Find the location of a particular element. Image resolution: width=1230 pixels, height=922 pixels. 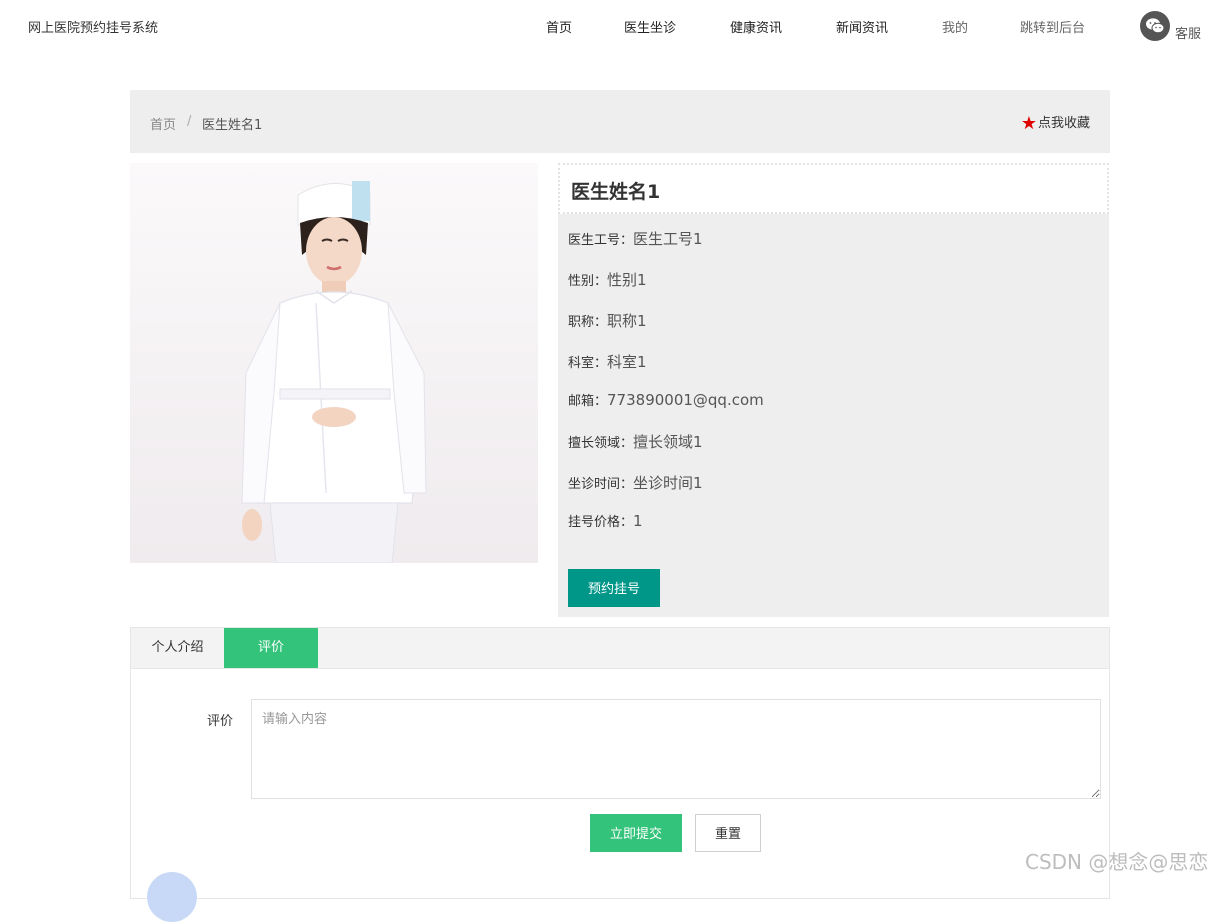

wechat-icon is located at coordinates (1155, 26).